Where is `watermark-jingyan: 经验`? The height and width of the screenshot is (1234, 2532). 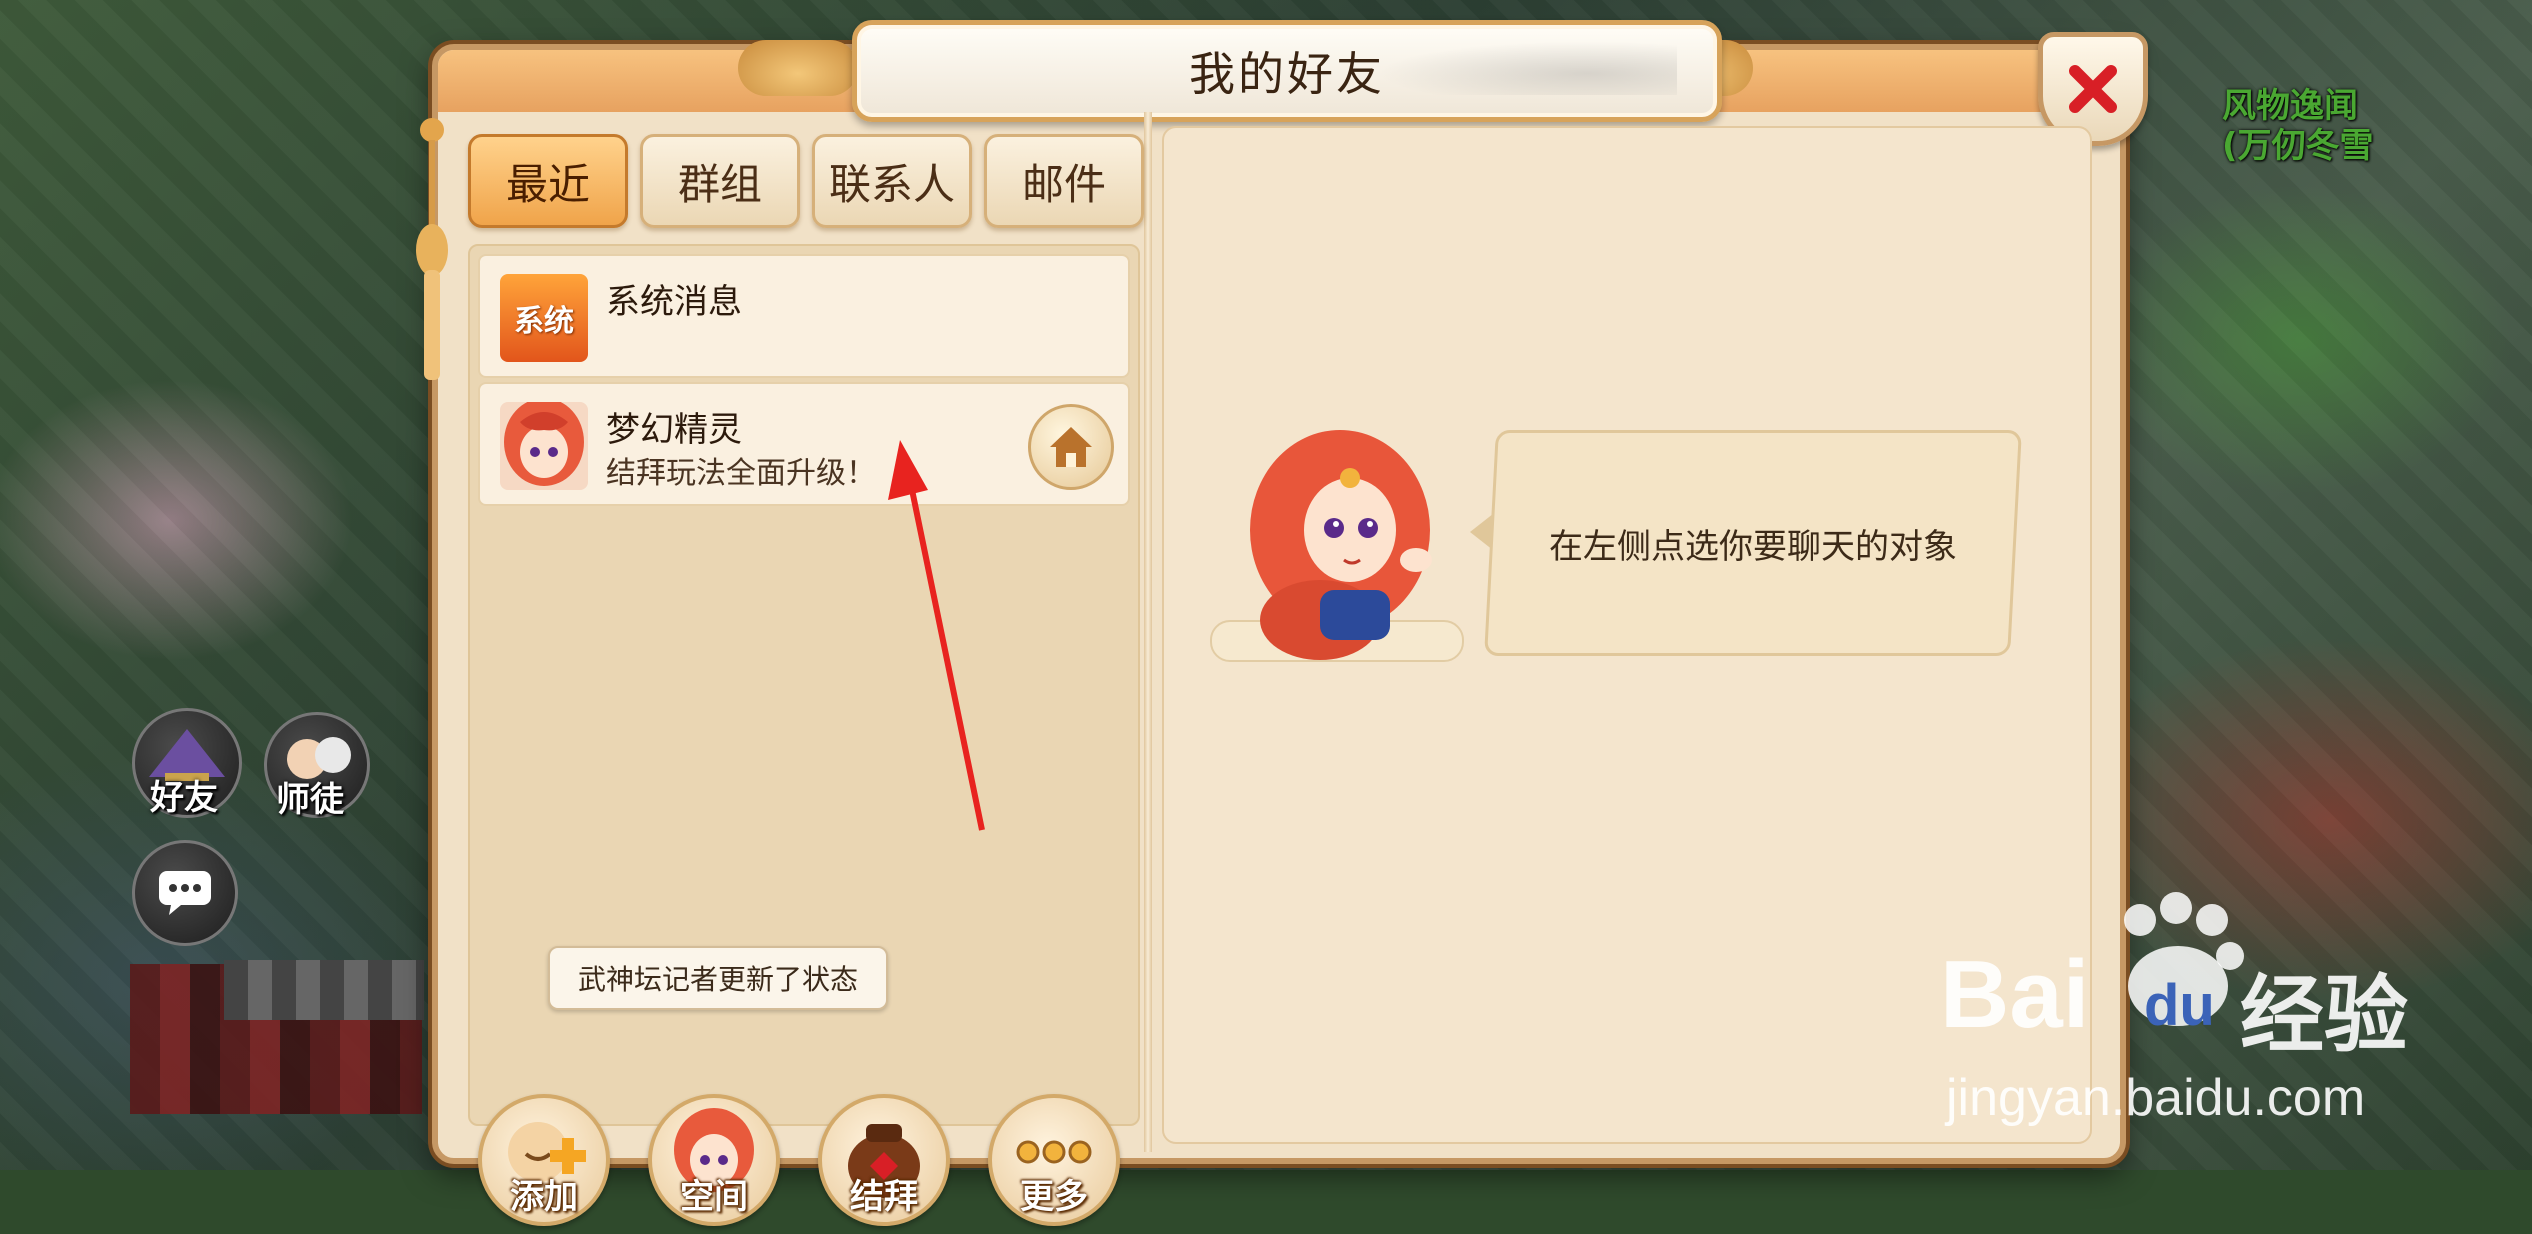
watermark-jingyan: 经验 is located at coordinates (2324, 1015).